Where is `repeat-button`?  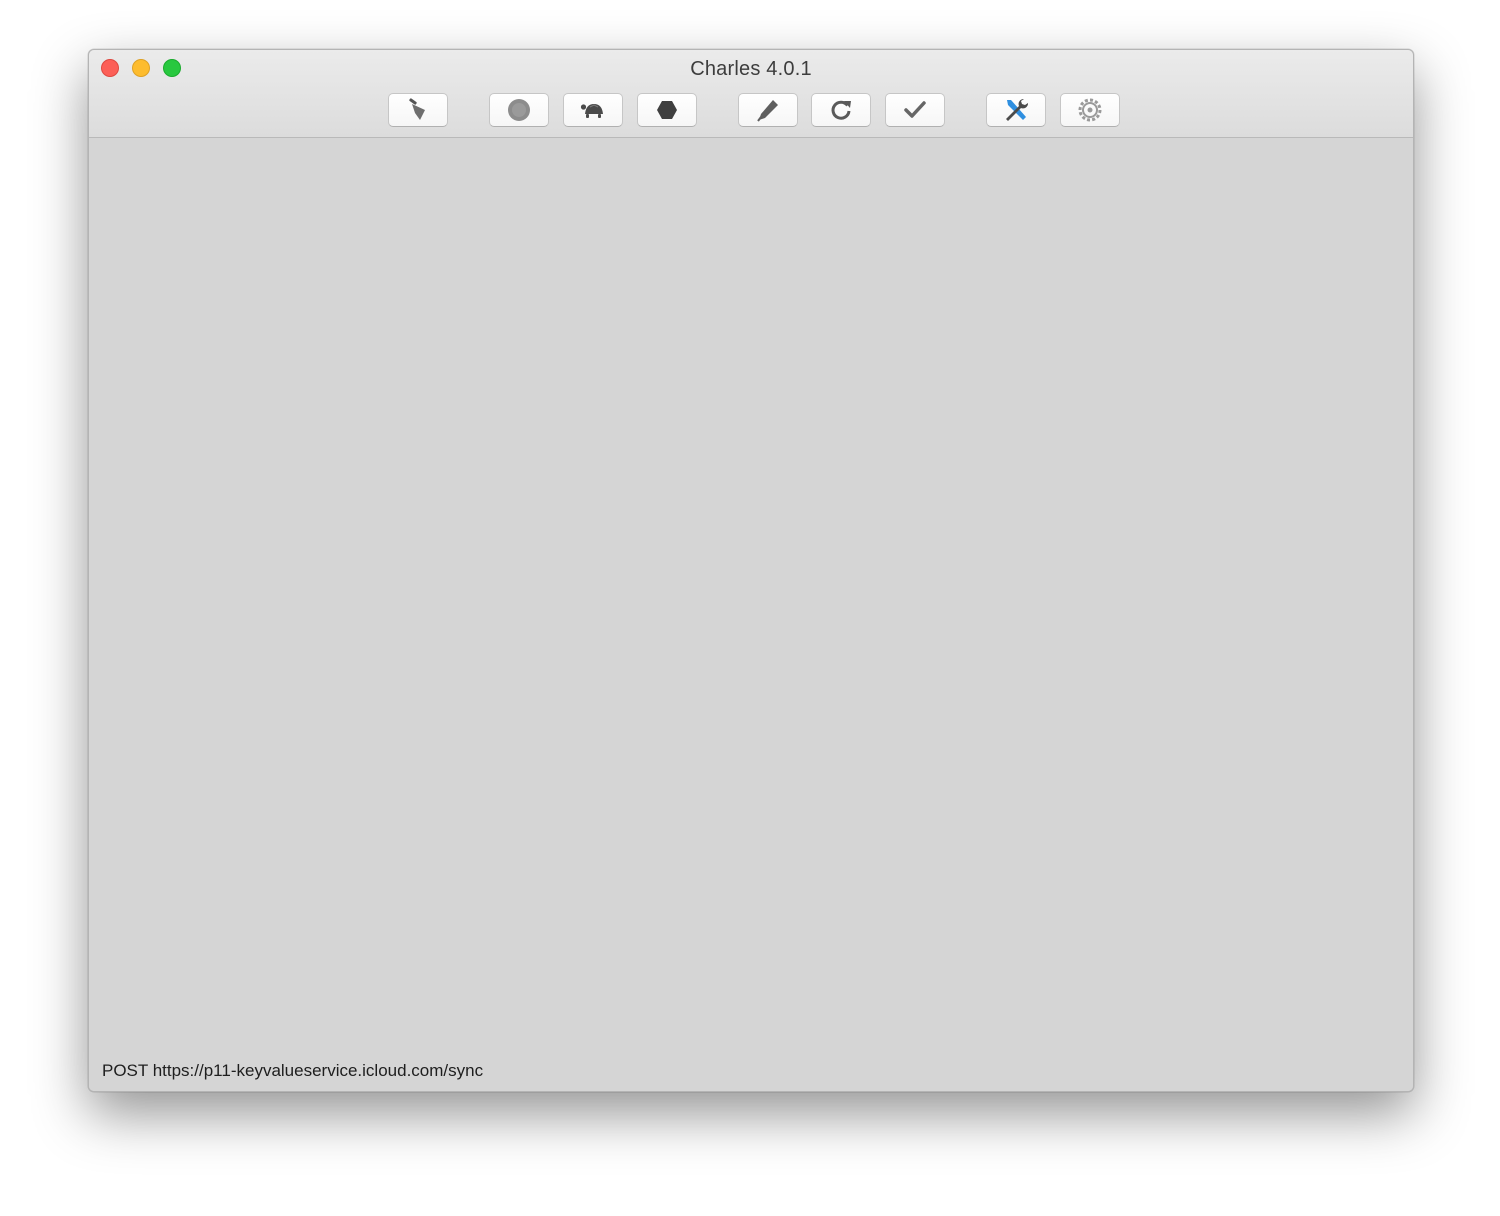 repeat-button is located at coordinates (841, 110).